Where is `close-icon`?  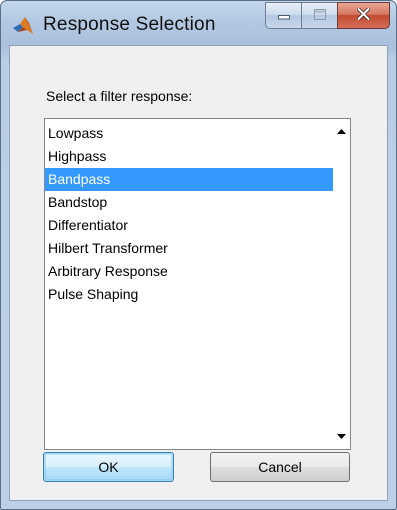 close-icon is located at coordinates (363, 15).